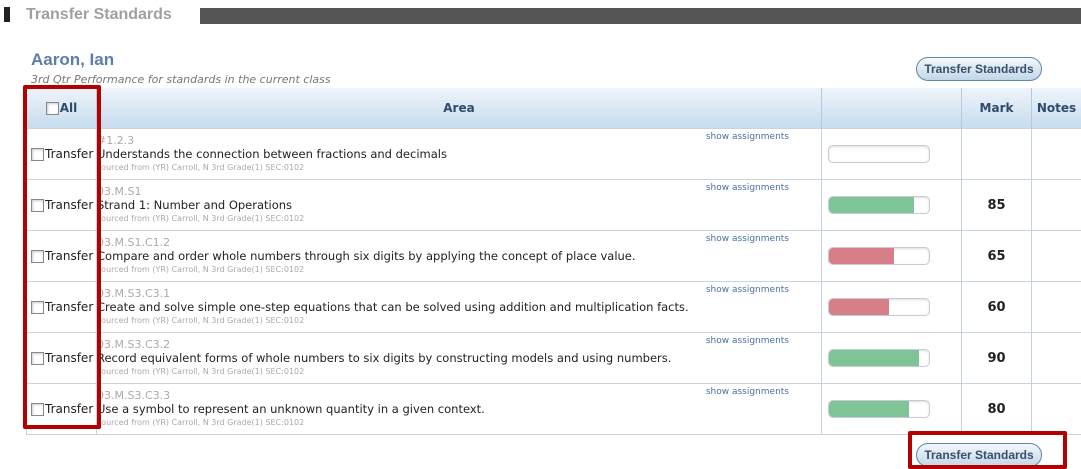 The height and width of the screenshot is (469, 1081). Describe the element at coordinates (69, 108) in the screenshot. I see `header-all-label: All` at that location.